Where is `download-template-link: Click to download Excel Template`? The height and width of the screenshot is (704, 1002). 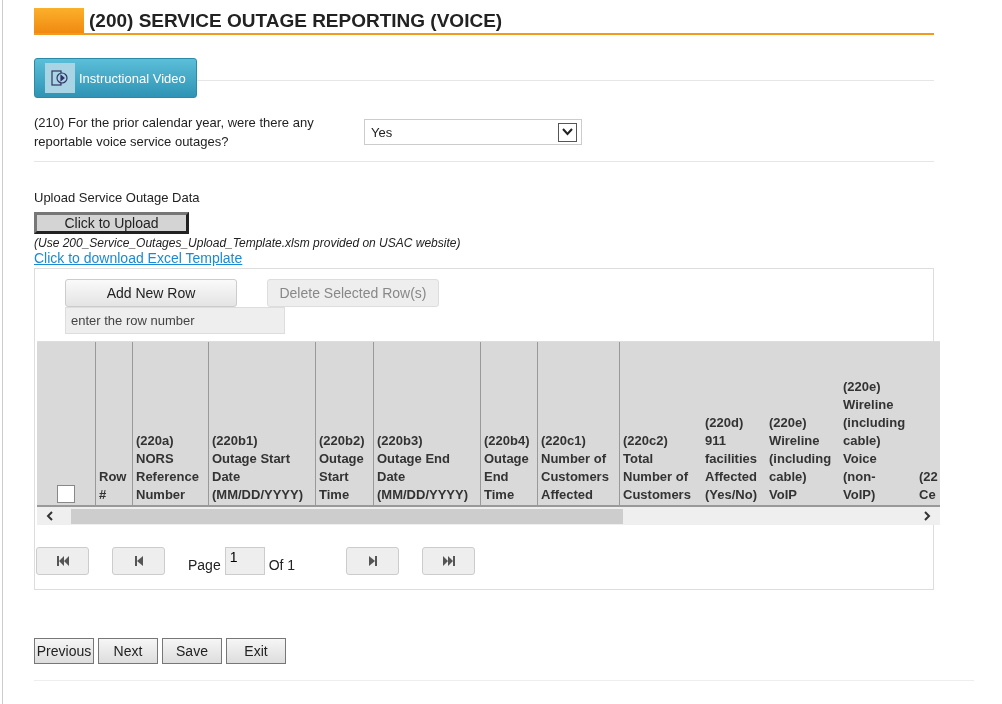
download-template-link: Click to download Excel Template is located at coordinates (138, 258).